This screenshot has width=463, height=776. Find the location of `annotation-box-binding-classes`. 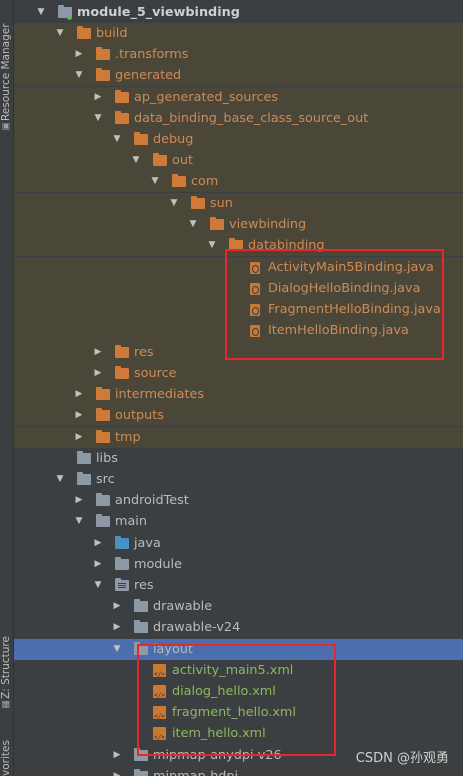

annotation-box-binding-classes is located at coordinates (334, 304).